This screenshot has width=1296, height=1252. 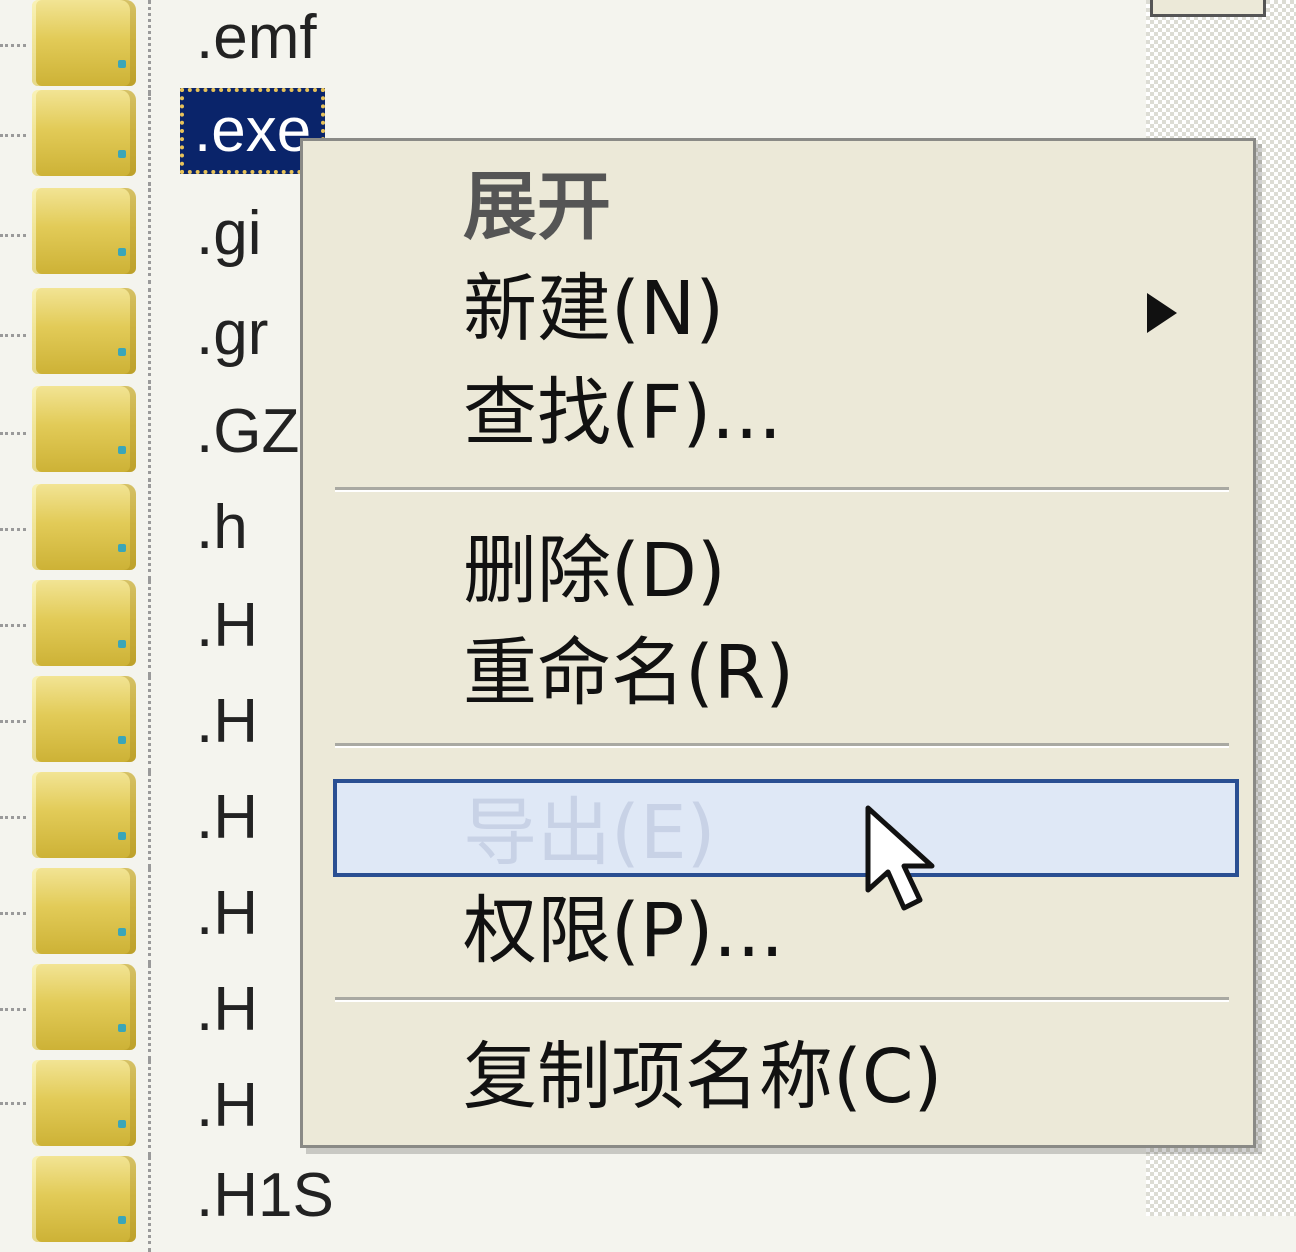 I want to click on menu-item-delete: 删除(D), so click(x=778, y=571).